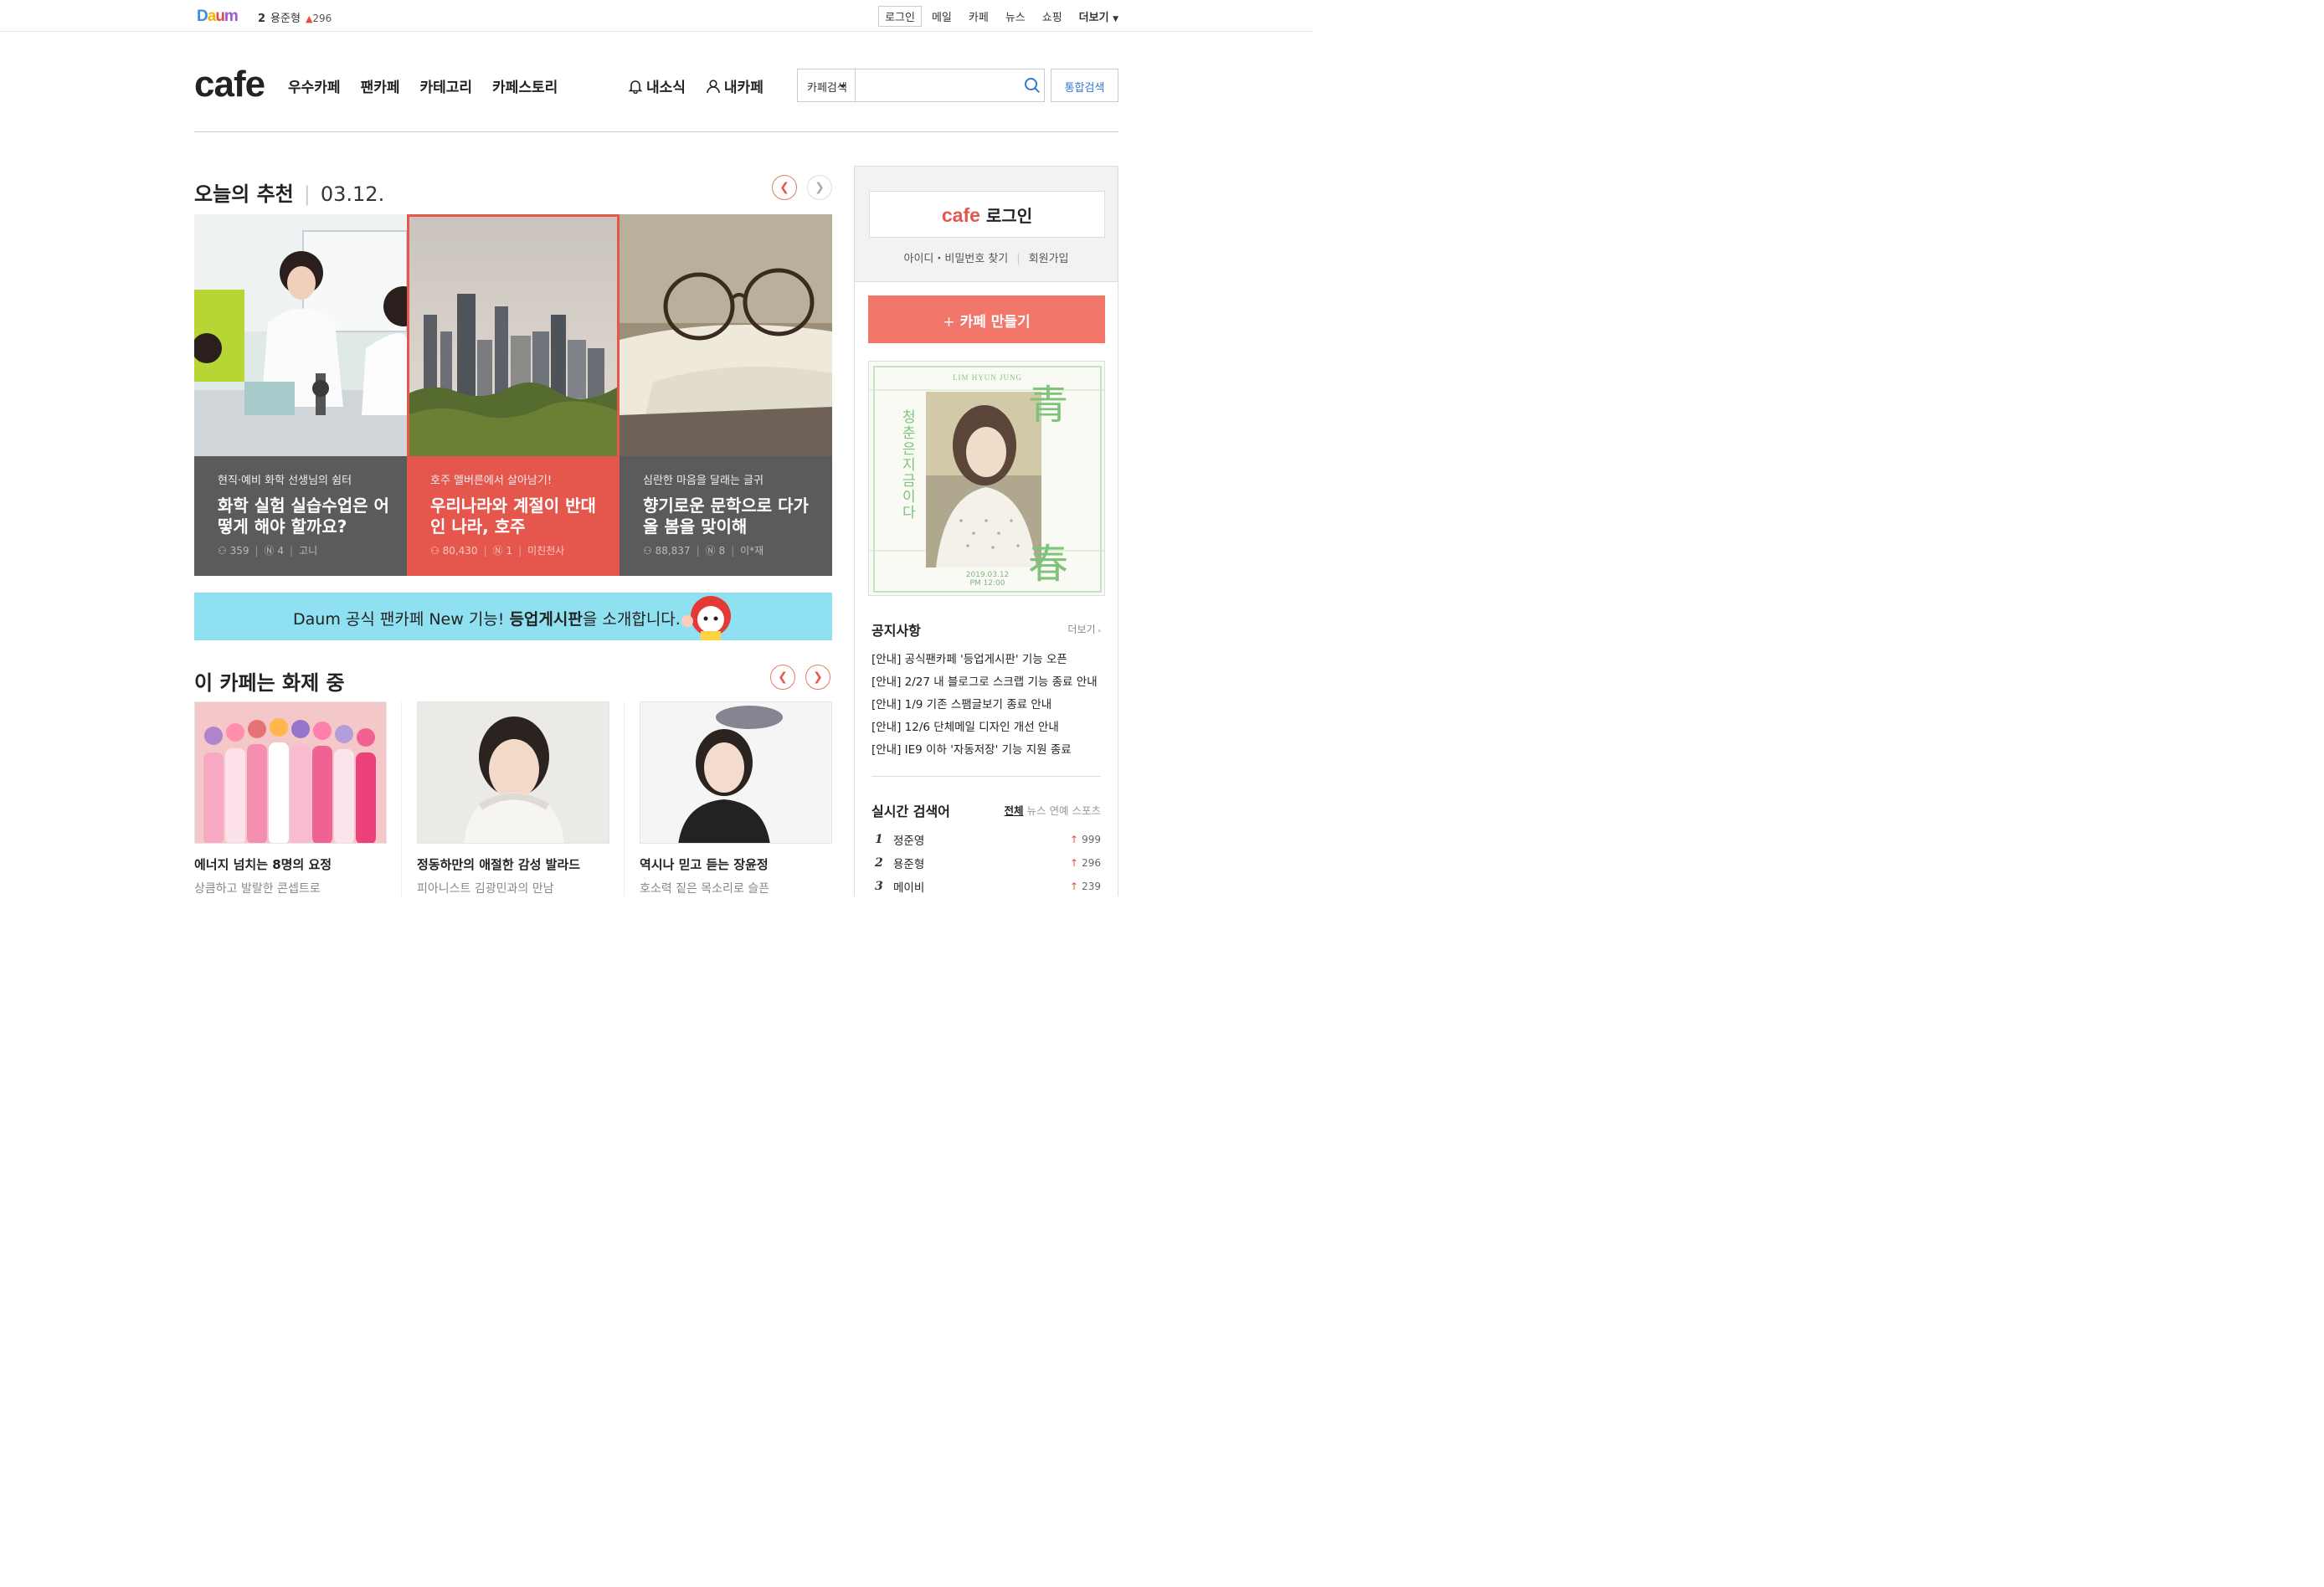  What do you see at coordinates (257, 889) in the screenshot?
I see `hot-item-subtitle: 상큼하고 발랄한 콘셉트로` at bounding box center [257, 889].